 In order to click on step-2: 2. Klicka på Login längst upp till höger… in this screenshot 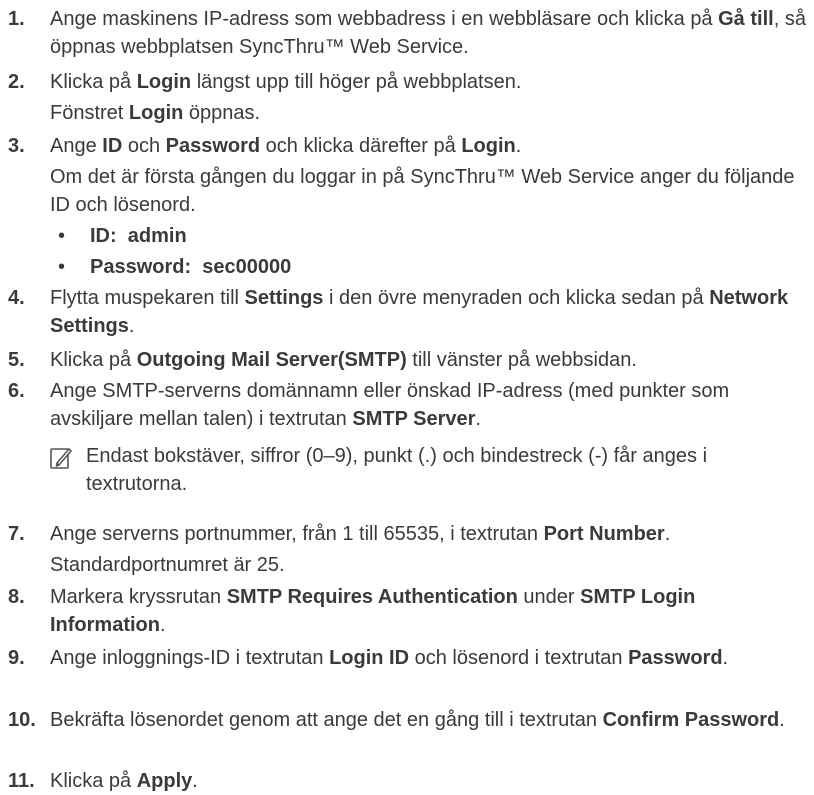, I will do `click(408, 82)`.